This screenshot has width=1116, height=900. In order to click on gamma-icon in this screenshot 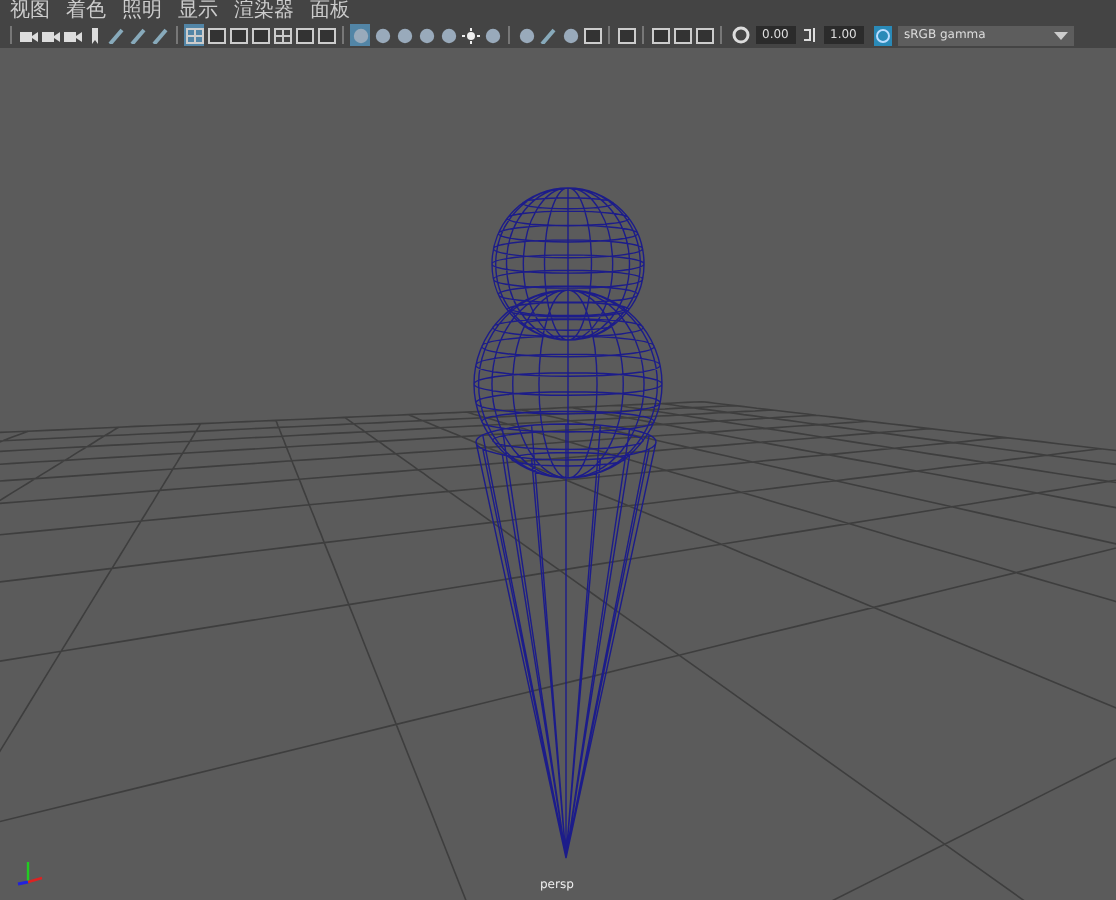, I will do `click(810, 35)`.